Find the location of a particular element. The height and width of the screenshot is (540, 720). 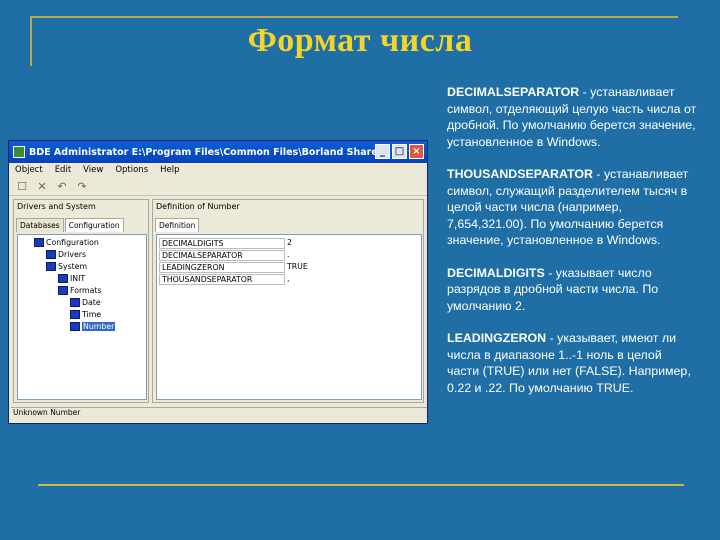

tree-item-drivers: Drivers is located at coordinates (66, 254).